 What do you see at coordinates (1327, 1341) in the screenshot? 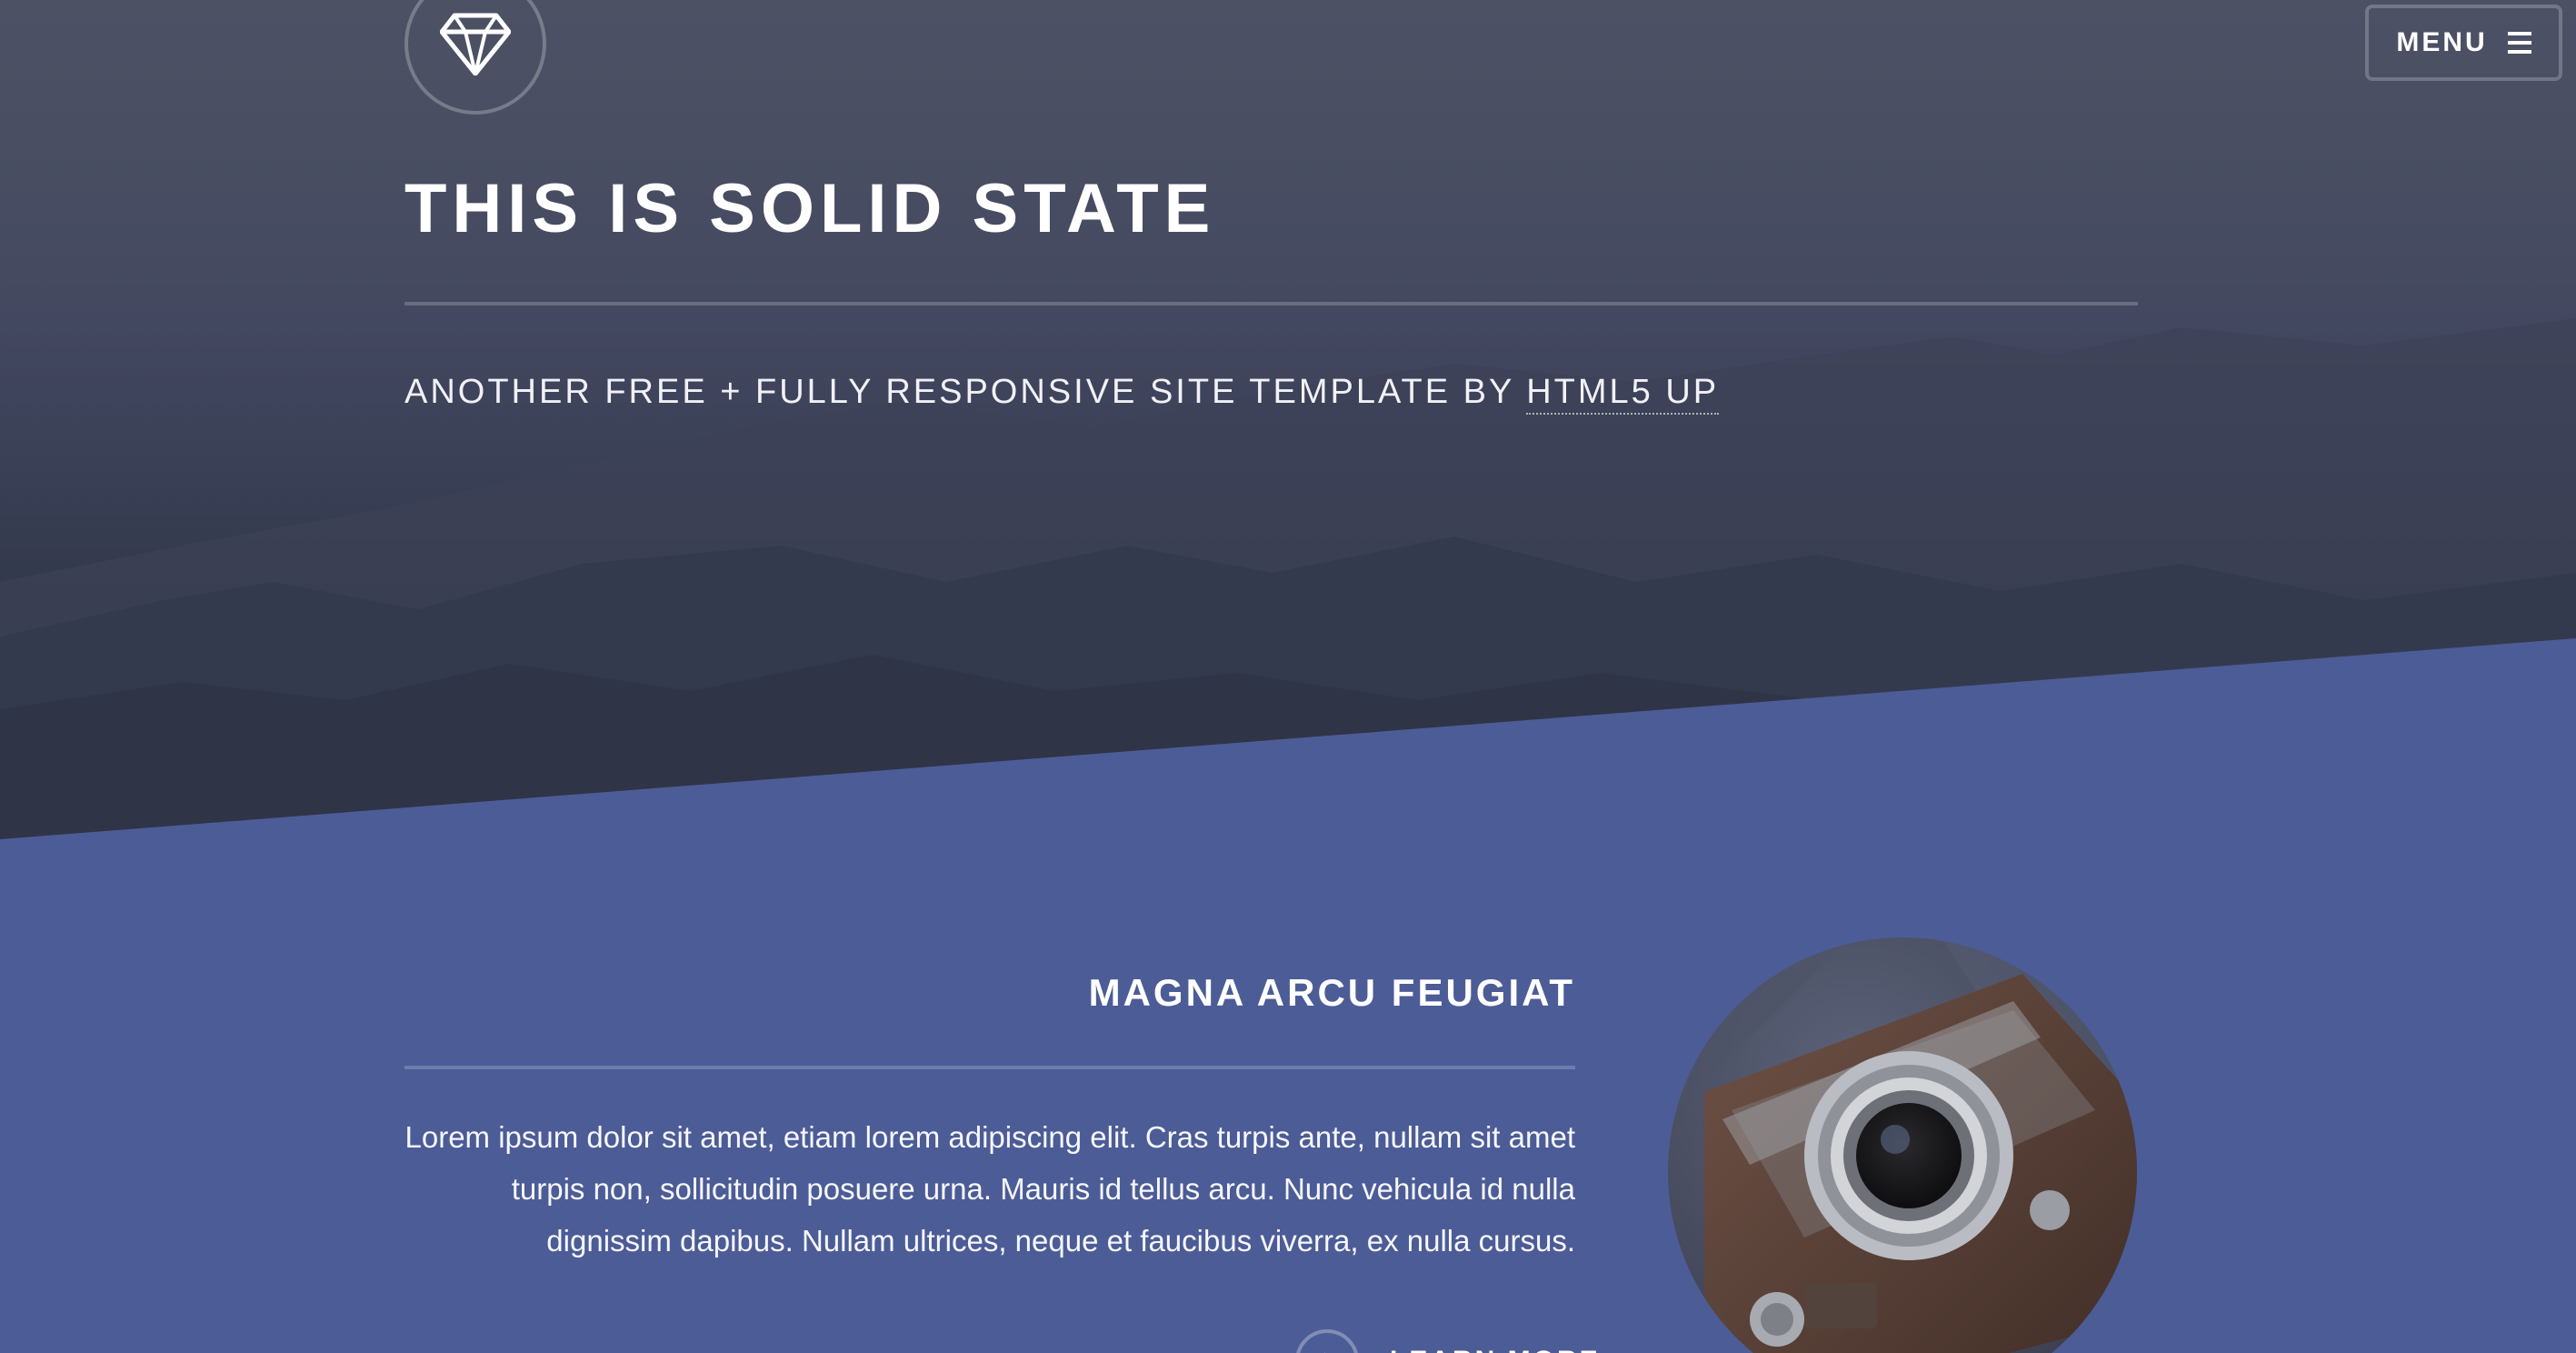
I see `arrow-right-icon` at bounding box center [1327, 1341].